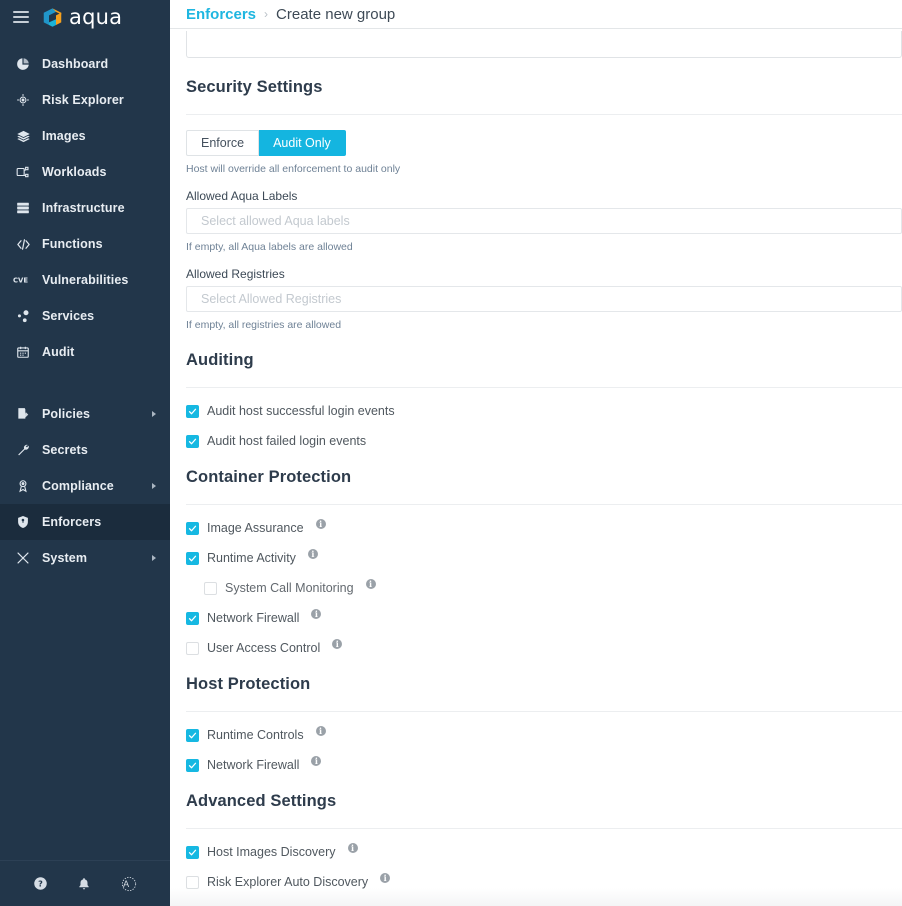 The image size is (902, 906). Describe the element at coordinates (301, 411) in the screenshot. I see `checkbox-label: Audit host successful login events` at that location.